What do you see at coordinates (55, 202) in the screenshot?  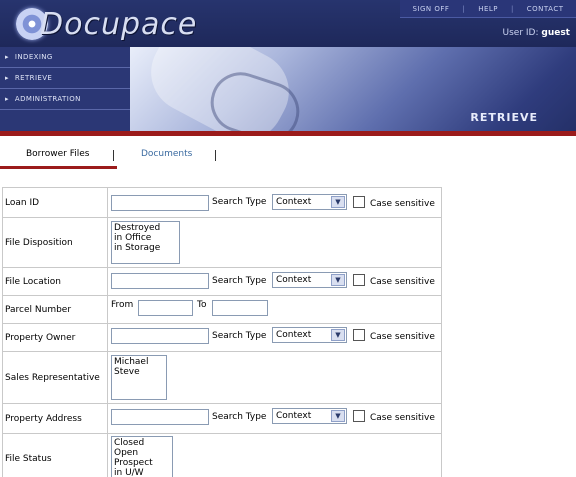 I see `field-label: Loan ID` at bounding box center [55, 202].